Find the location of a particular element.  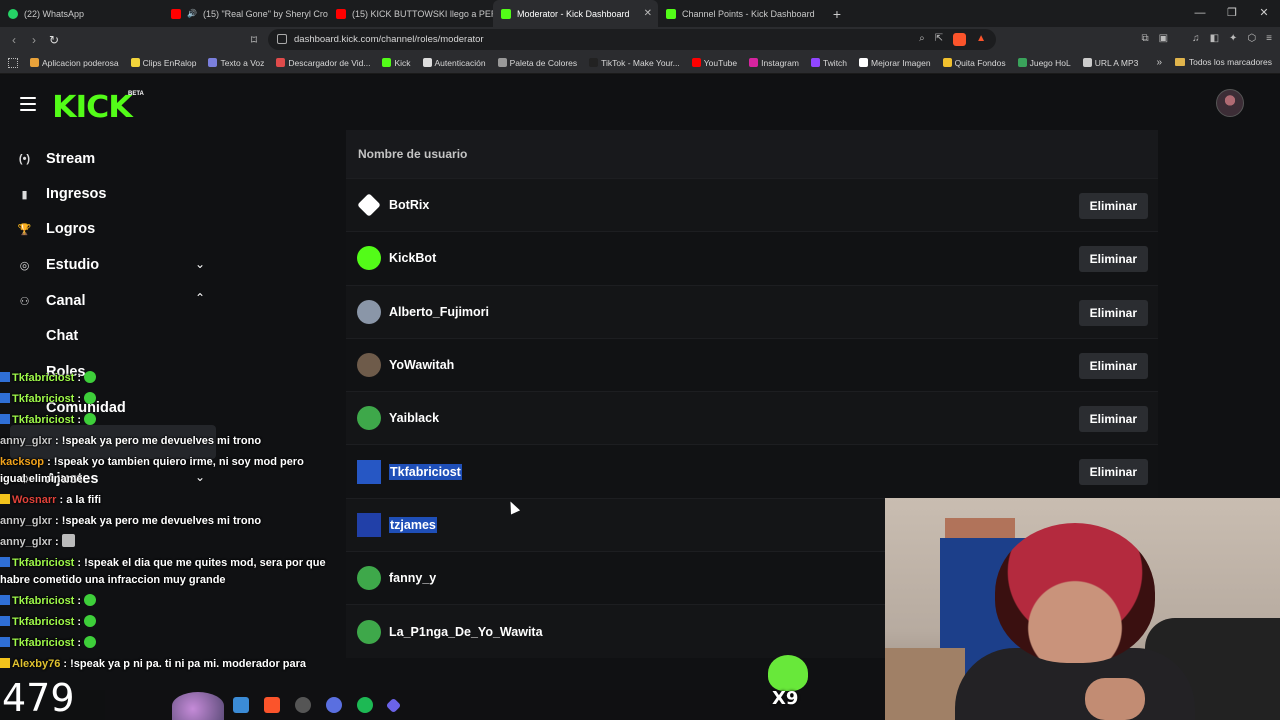

chat-username: Alexby76 is located at coordinates (36, 664).